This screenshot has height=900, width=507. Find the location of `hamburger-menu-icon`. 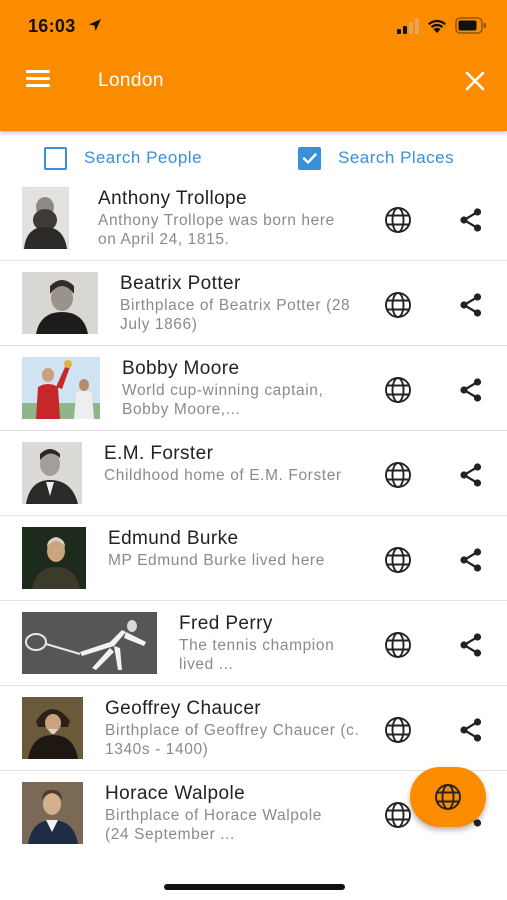

hamburger-menu-icon is located at coordinates (38, 71).